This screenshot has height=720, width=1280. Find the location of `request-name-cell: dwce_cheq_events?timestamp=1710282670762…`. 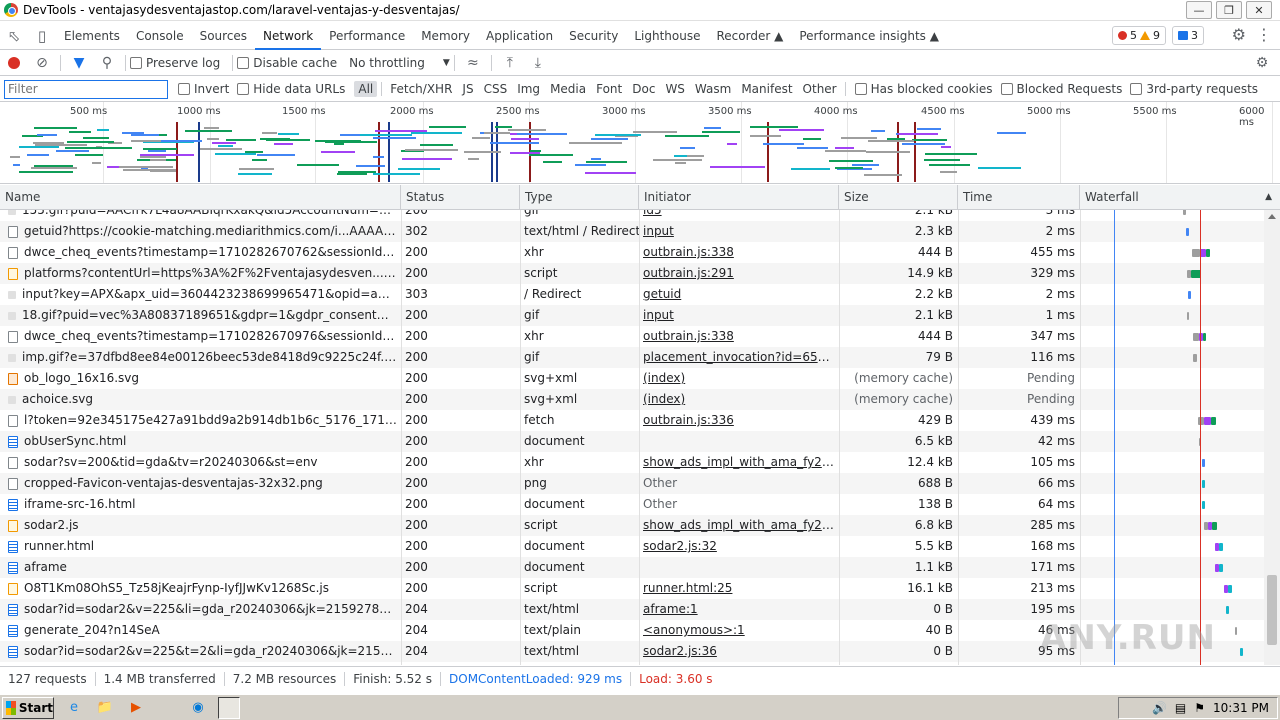

request-name-cell: dwce_cheq_events?timestamp=1710282670762… is located at coordinates (200, 252).